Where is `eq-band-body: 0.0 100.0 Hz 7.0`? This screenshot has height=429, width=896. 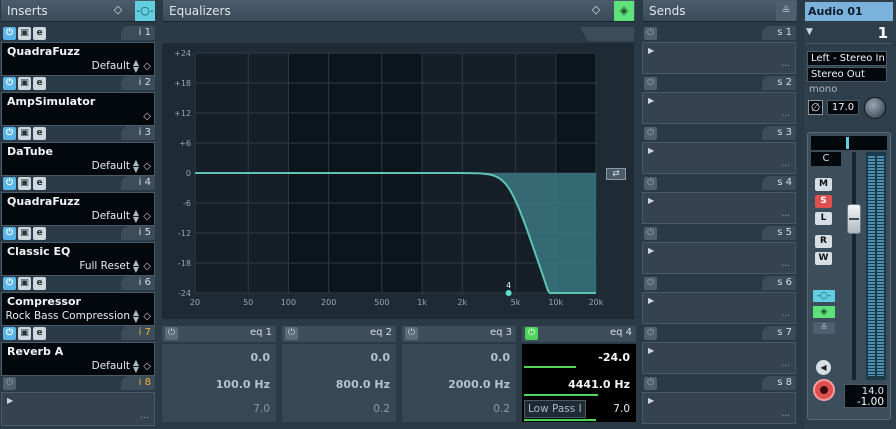
eq-band-body: 0.0 100.0 Hz 7.0 is located at coordinates (219, 383).